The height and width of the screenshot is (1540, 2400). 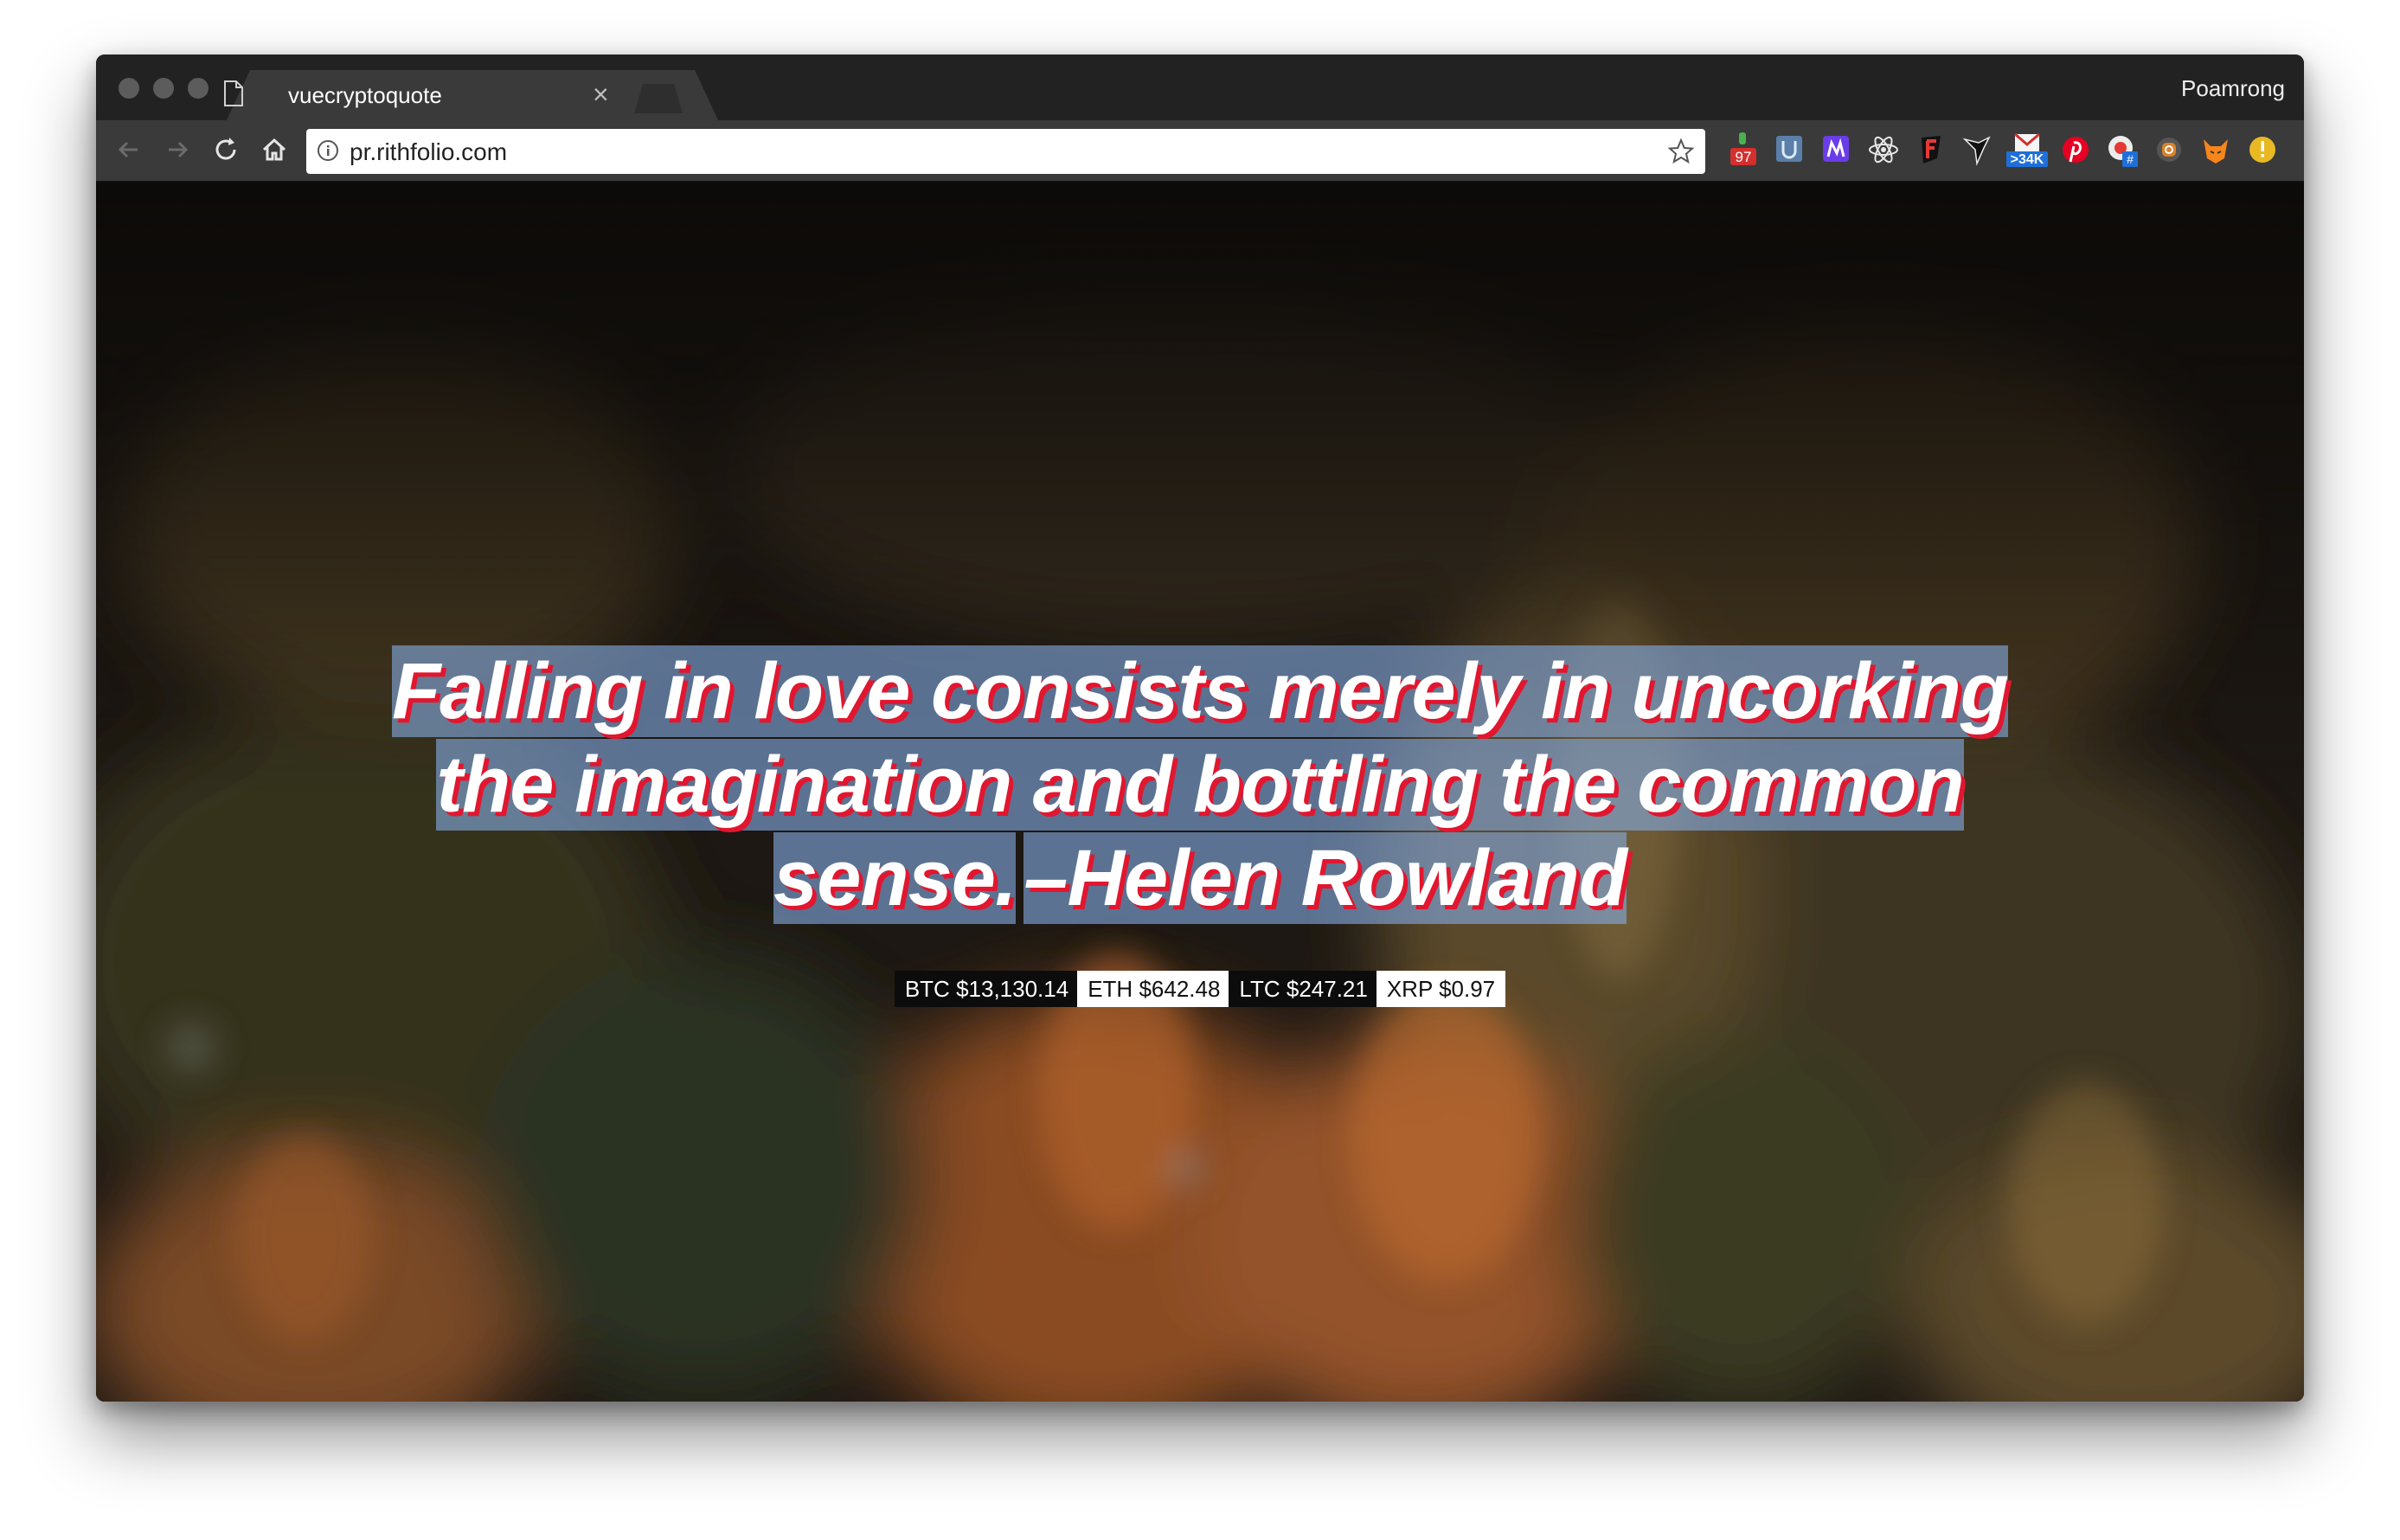 I want to click on m-extension-icon, so click(x=1836, y=150).